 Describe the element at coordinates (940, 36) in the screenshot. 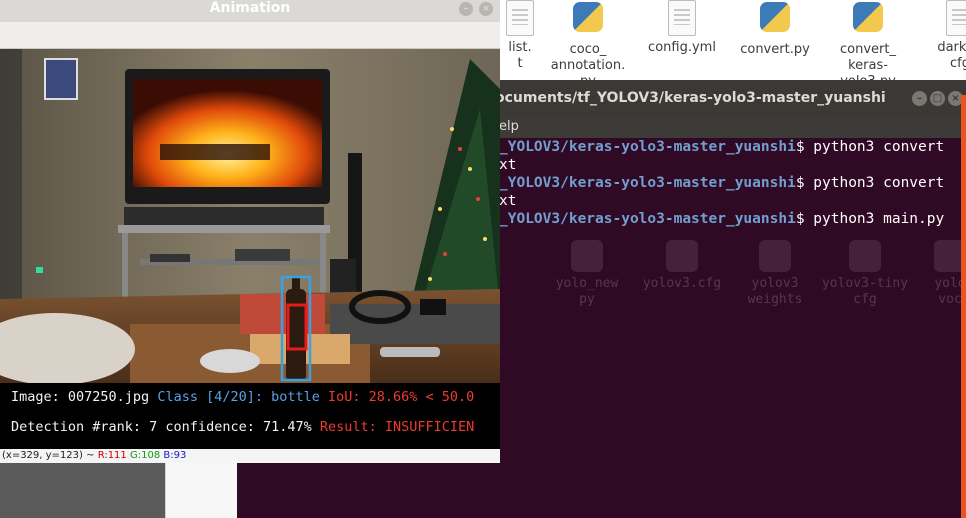

I see `file-item: darkne cfg` at that location.